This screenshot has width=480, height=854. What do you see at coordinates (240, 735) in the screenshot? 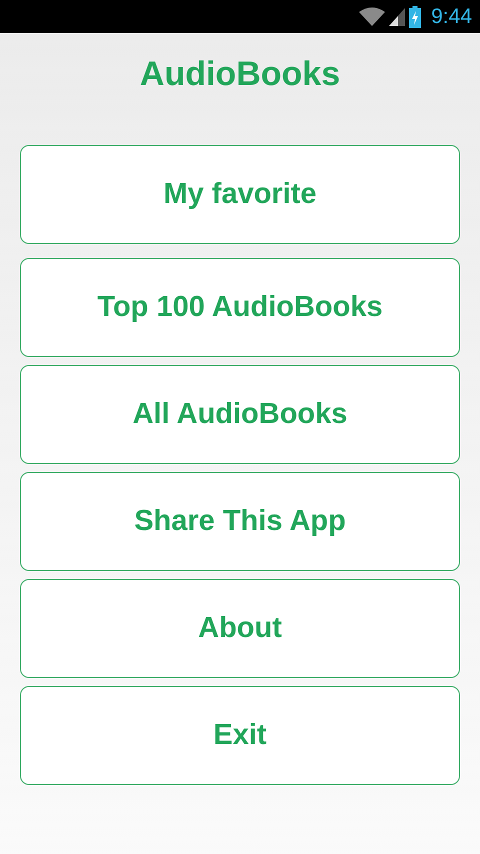
I see `menu-button: Exit` at bounding box center [240, 735].